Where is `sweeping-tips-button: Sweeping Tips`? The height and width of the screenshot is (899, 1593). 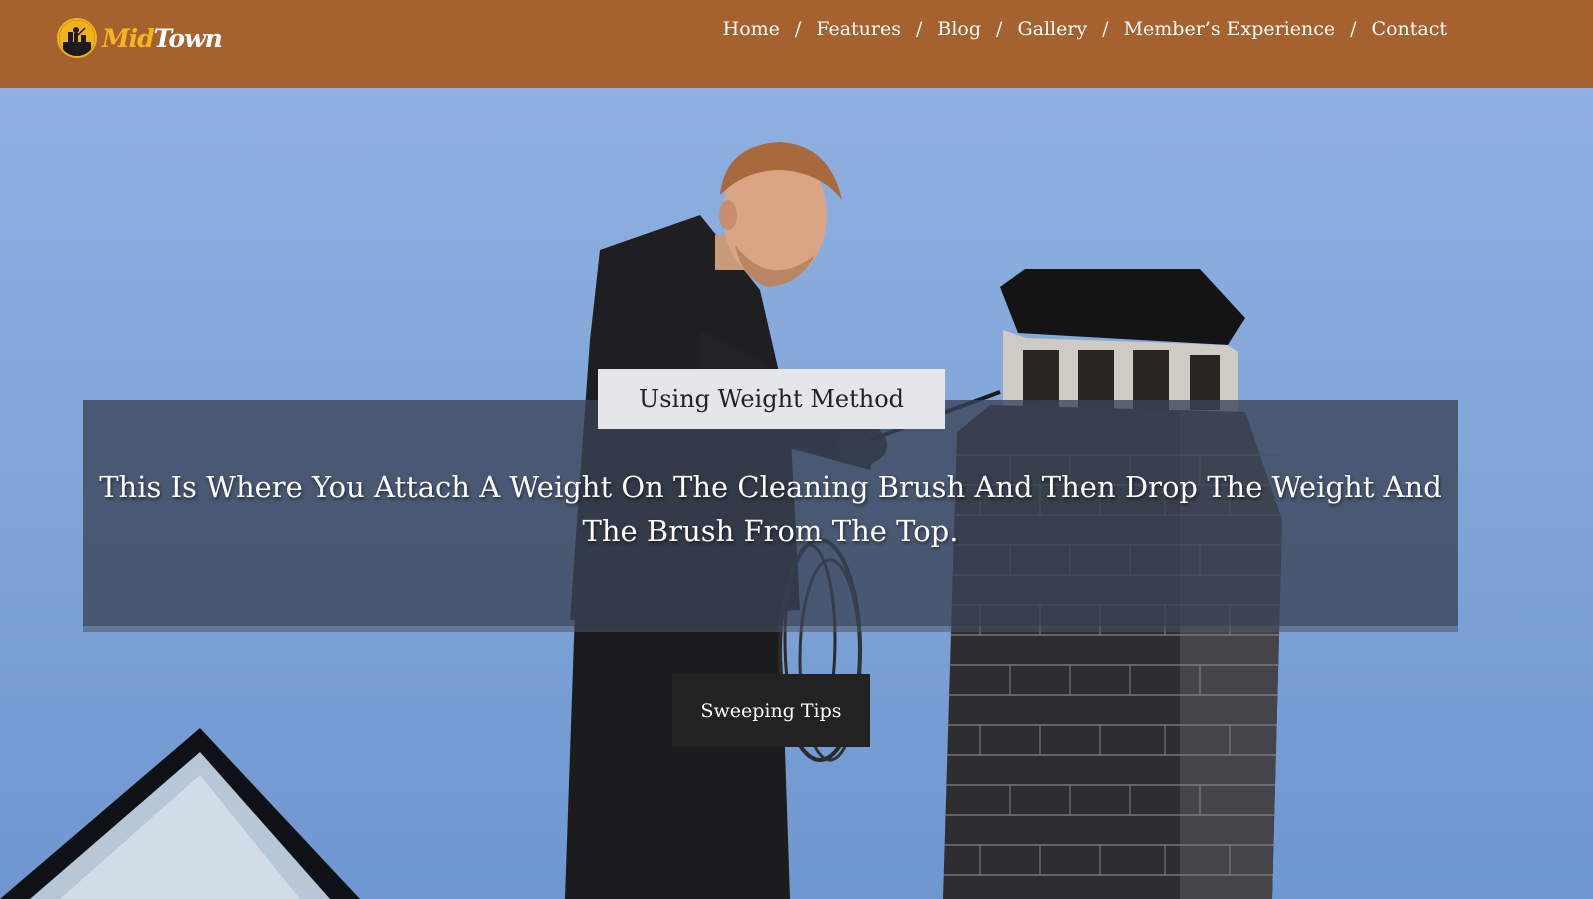
sweeping-tips-button: Sweeping Tips is located at coordinates (771, 710).